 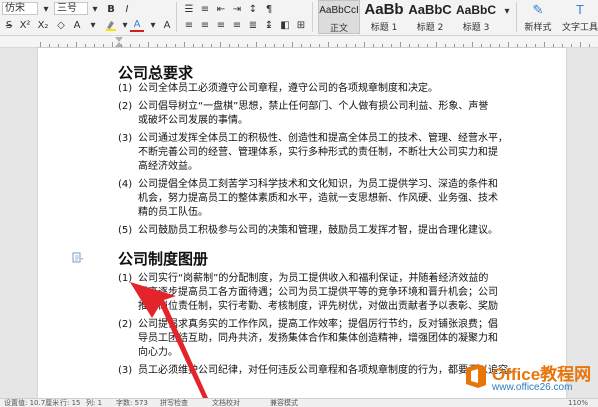 I want to click on highlight-icon, so click(x=111, y=25).